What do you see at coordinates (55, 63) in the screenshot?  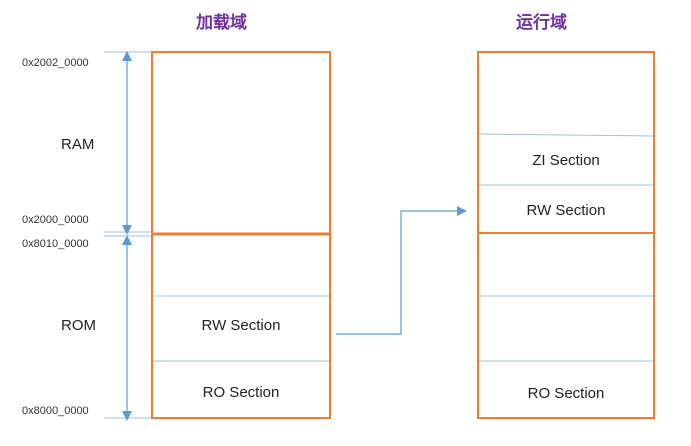 I see `address-ram-top: 0x2002_0000` at bounding box center [55, 63].